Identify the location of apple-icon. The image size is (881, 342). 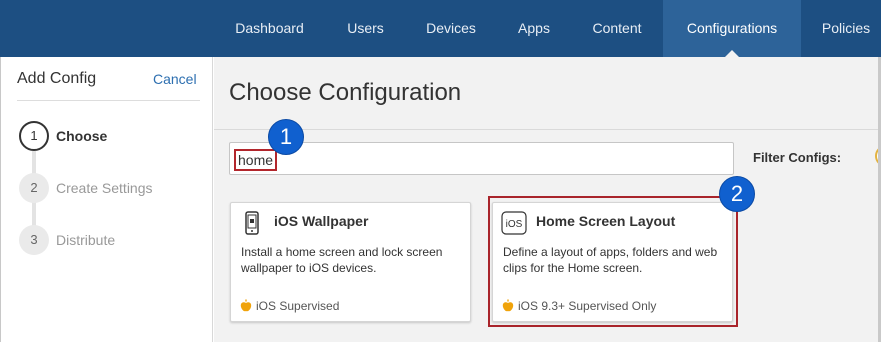
(246, 305).